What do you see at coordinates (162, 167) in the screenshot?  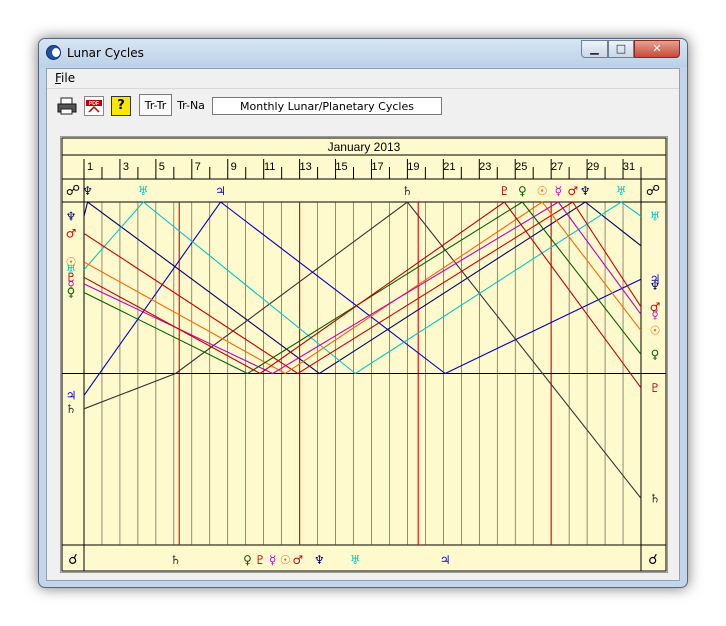 I see `x-tick-label: 5` at bounding box center [162, 167].